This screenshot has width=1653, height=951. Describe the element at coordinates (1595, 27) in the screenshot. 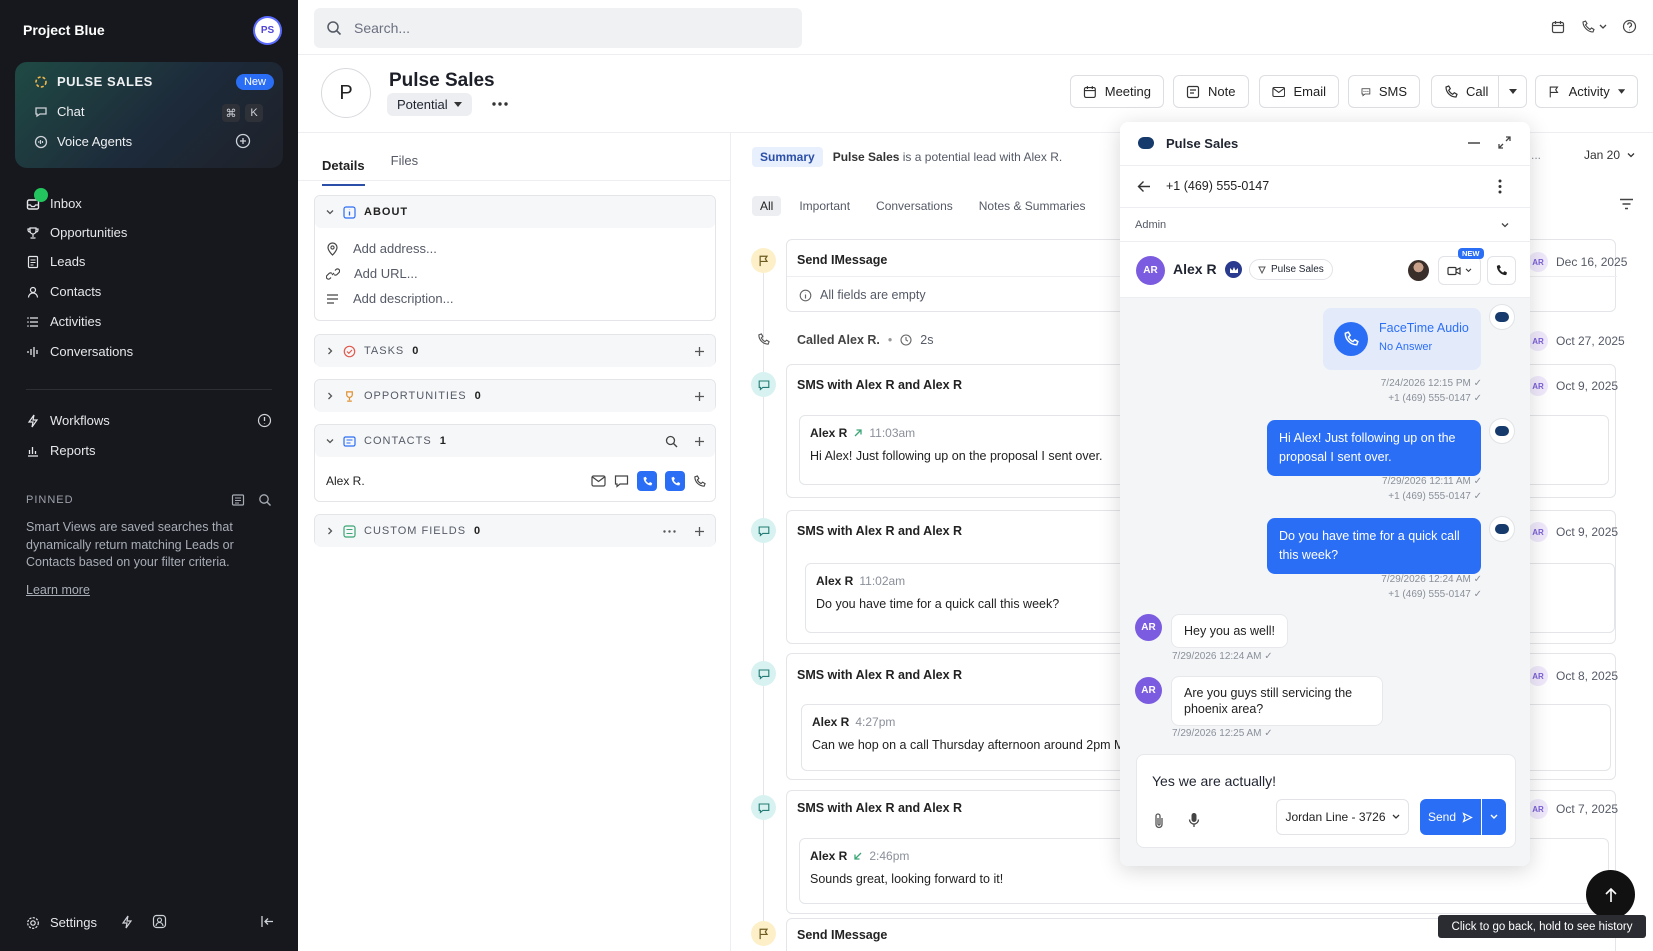

I see `phone-menu-icon` at that location.